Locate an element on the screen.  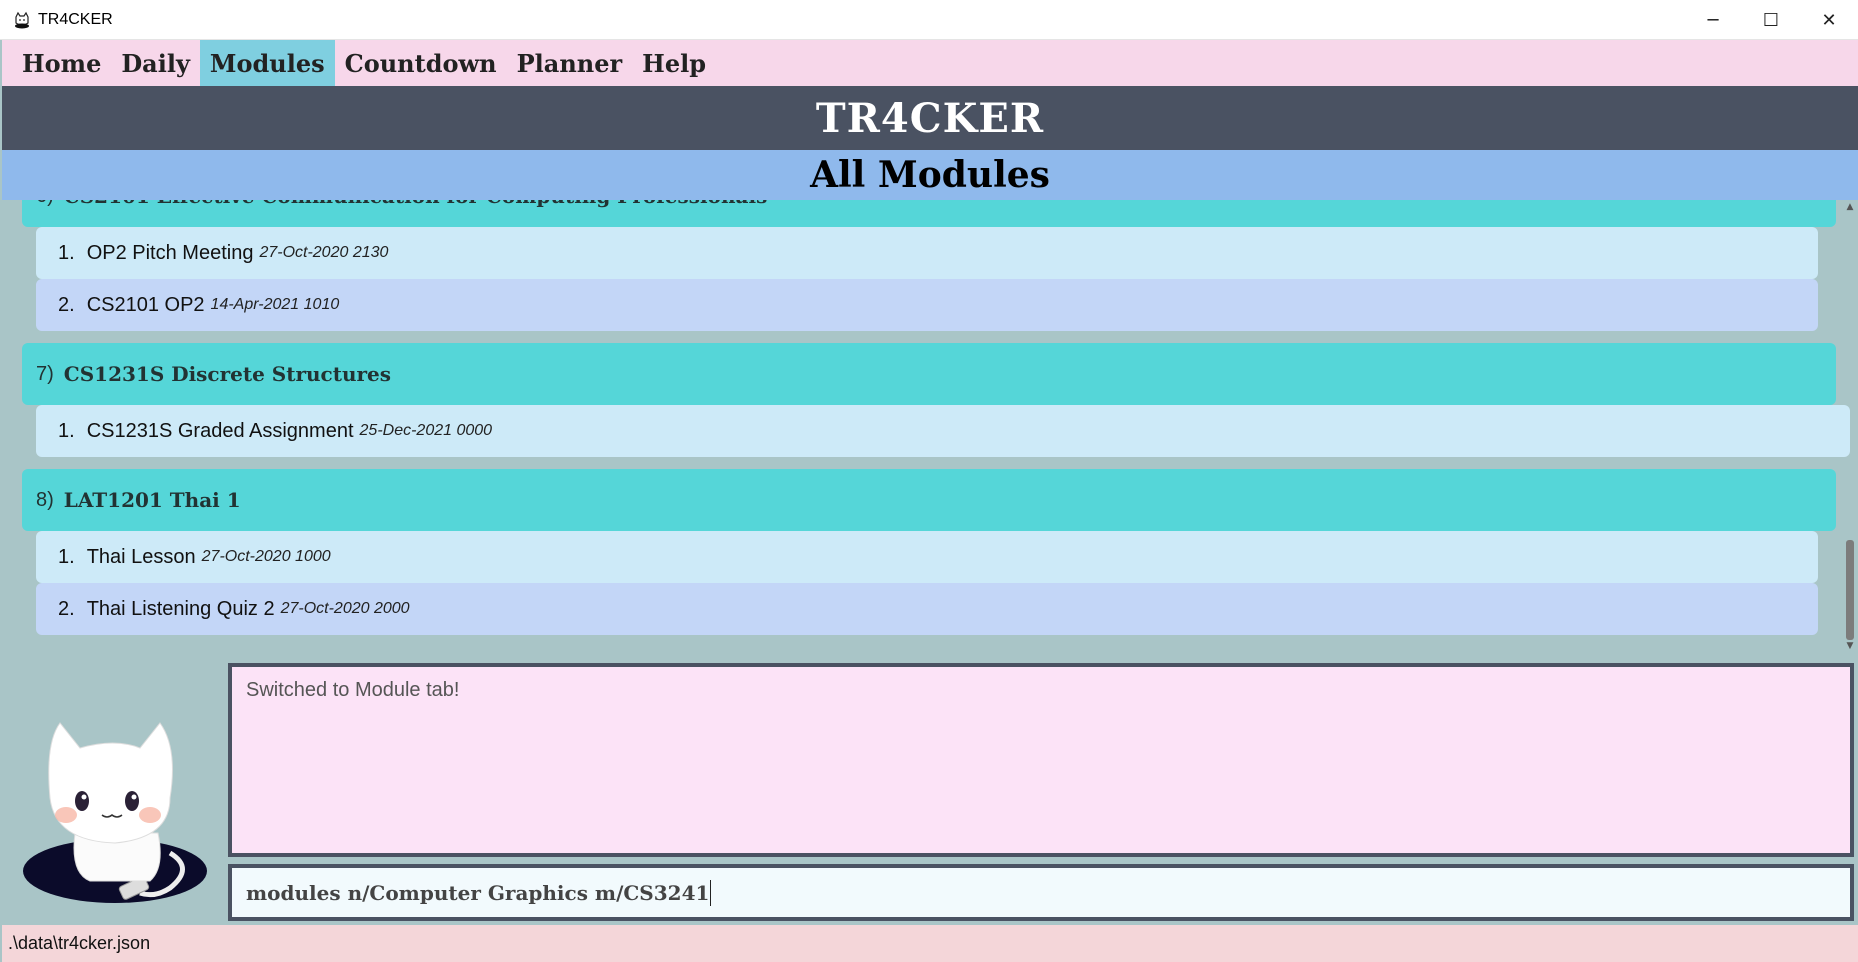
cat-mascot-icon is located at coordinates (115, 803).